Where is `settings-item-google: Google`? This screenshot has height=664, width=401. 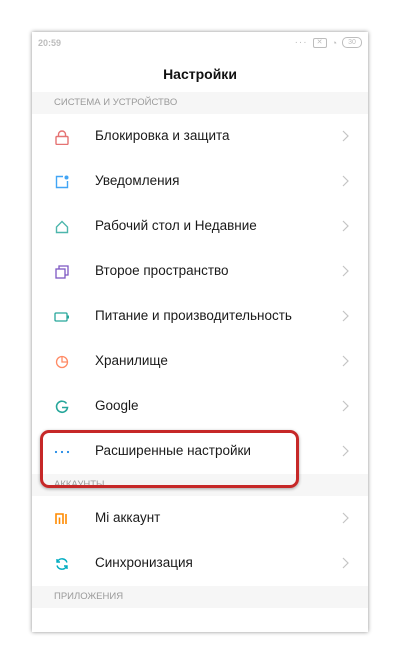 settings-item-google: Google is located at coordinates (200, 406).